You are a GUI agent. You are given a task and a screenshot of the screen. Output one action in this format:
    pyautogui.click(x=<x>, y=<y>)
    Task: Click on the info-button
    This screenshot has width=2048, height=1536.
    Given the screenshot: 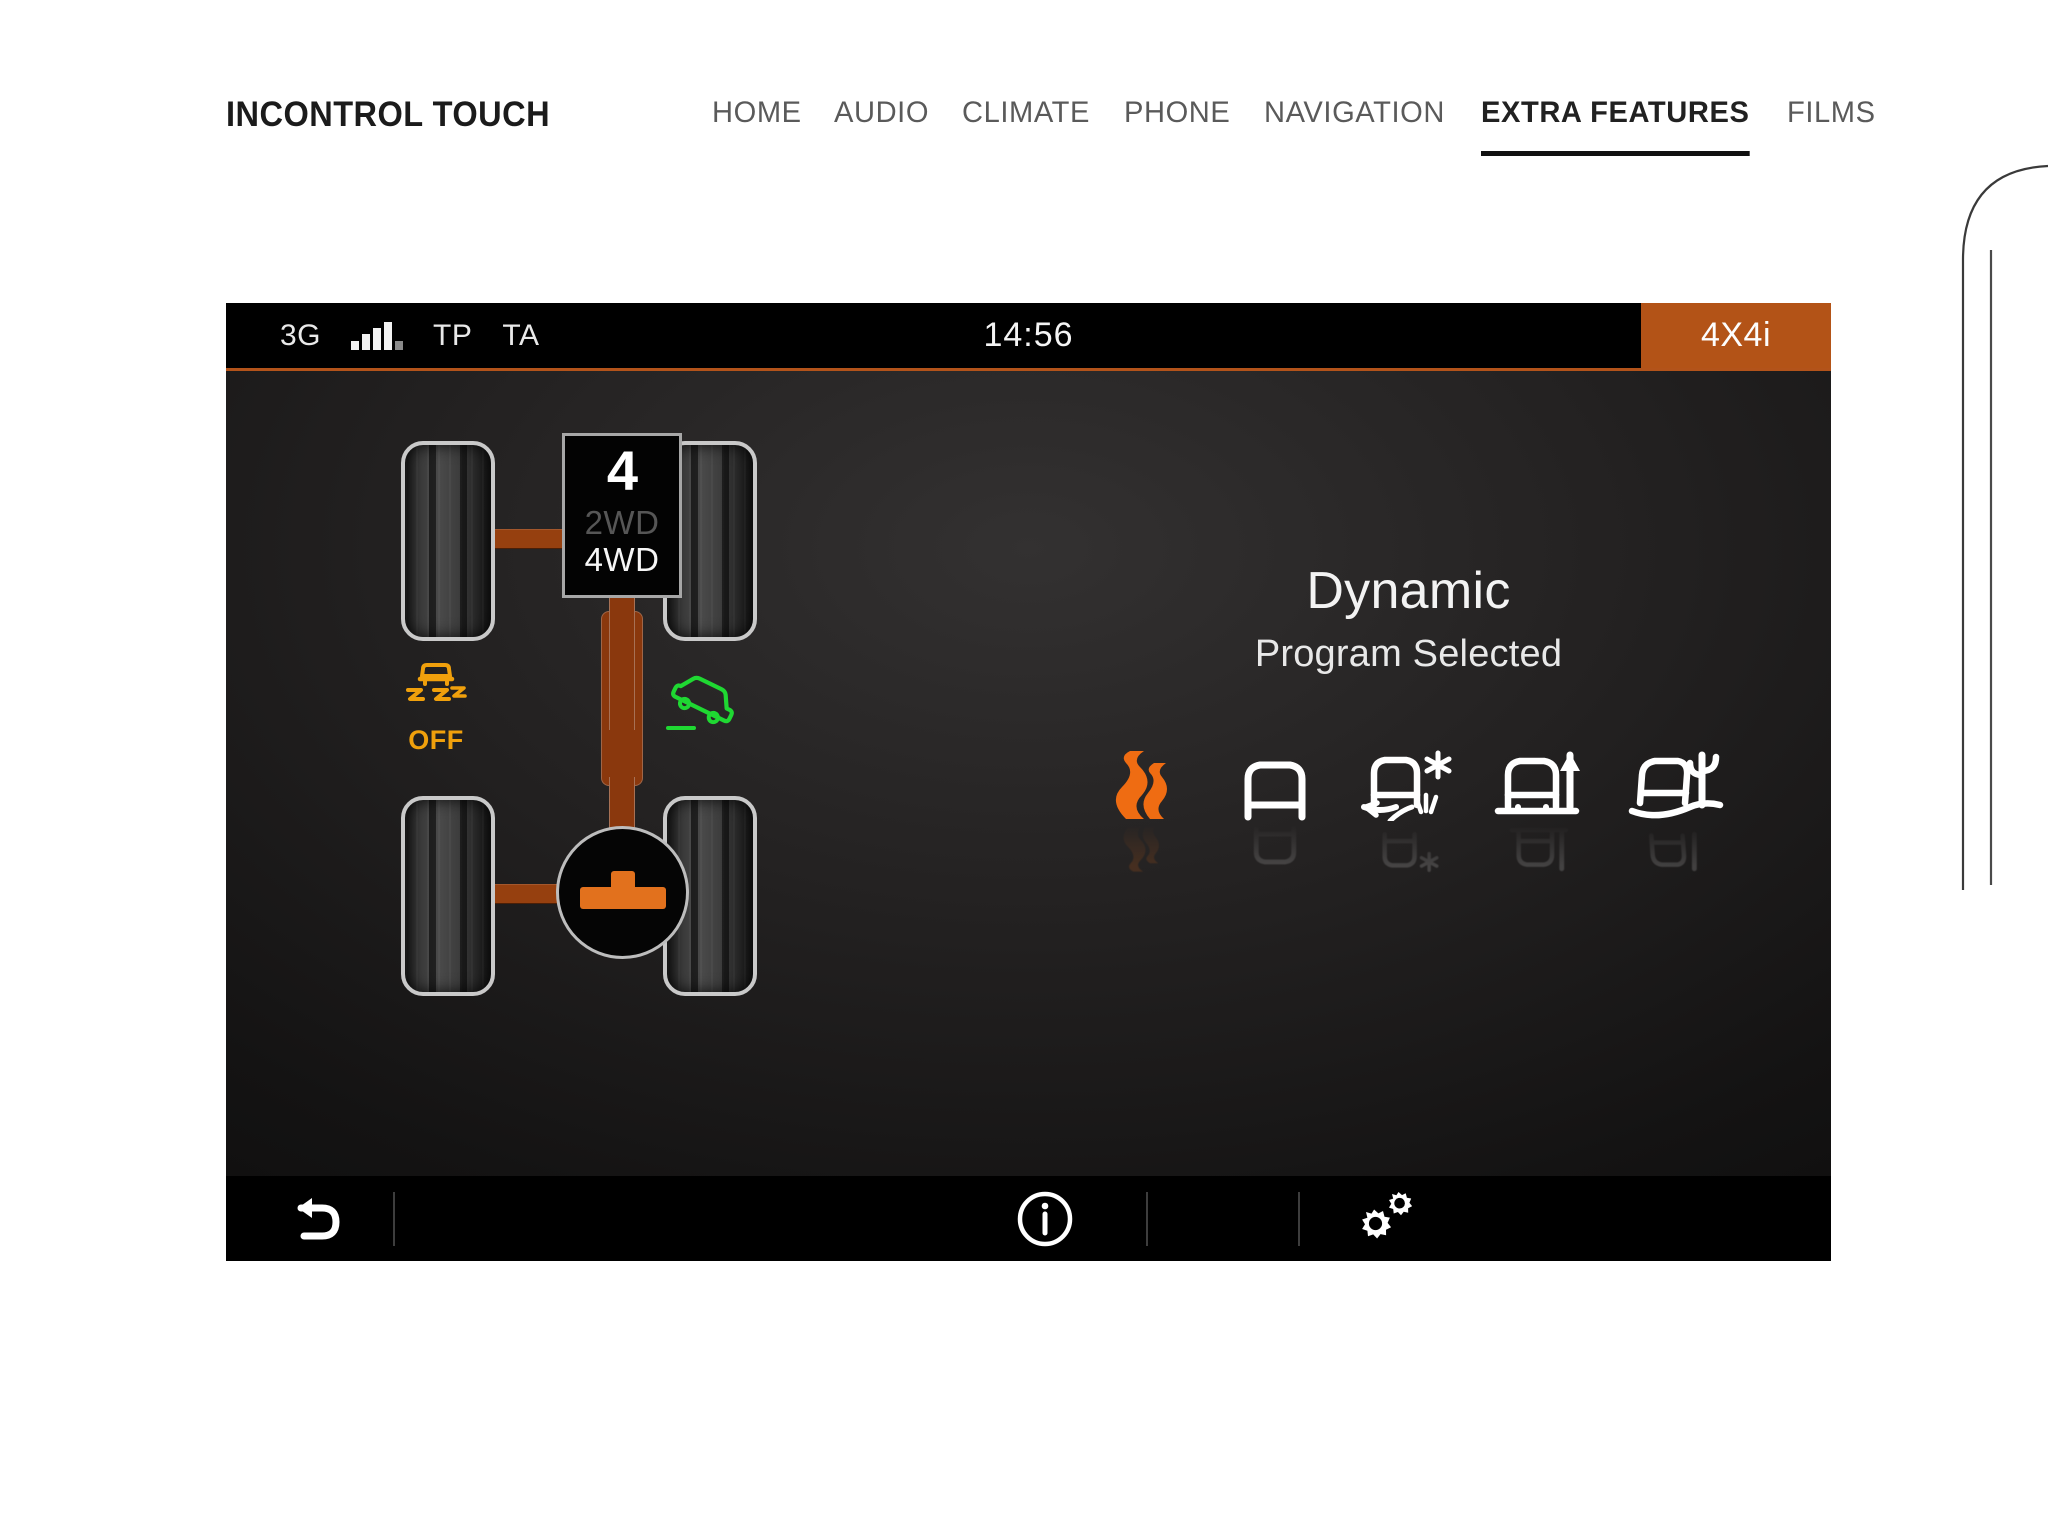 What is the action you would take?
    pyautogui.click(x=1045, y=1219)
    